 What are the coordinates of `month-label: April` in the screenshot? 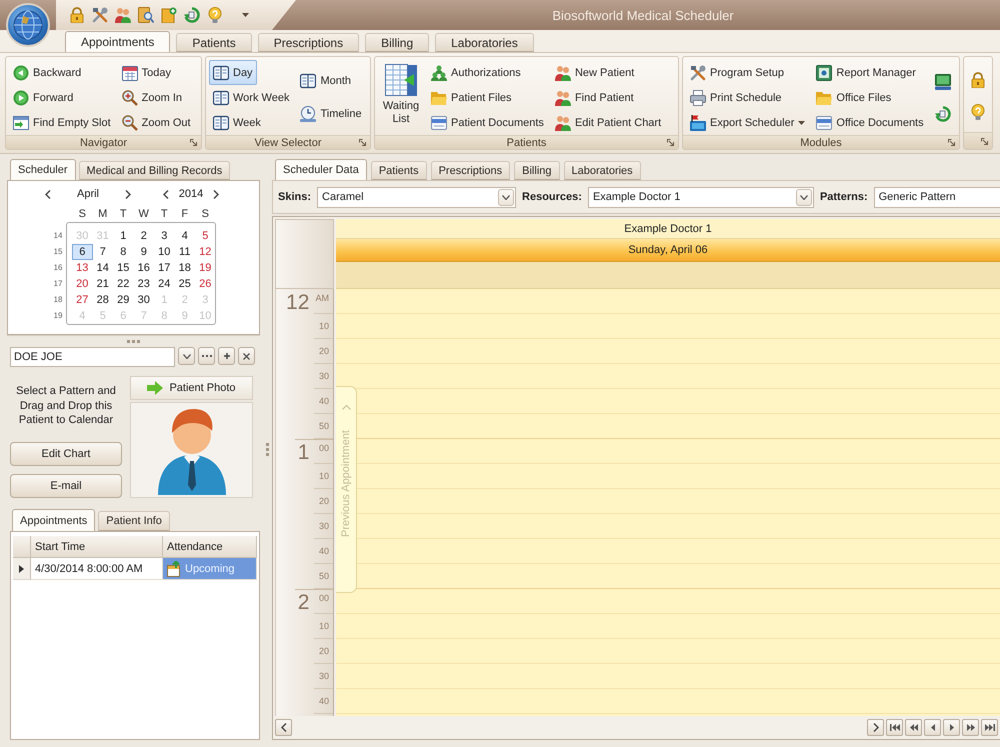 It's located at (88, 194).